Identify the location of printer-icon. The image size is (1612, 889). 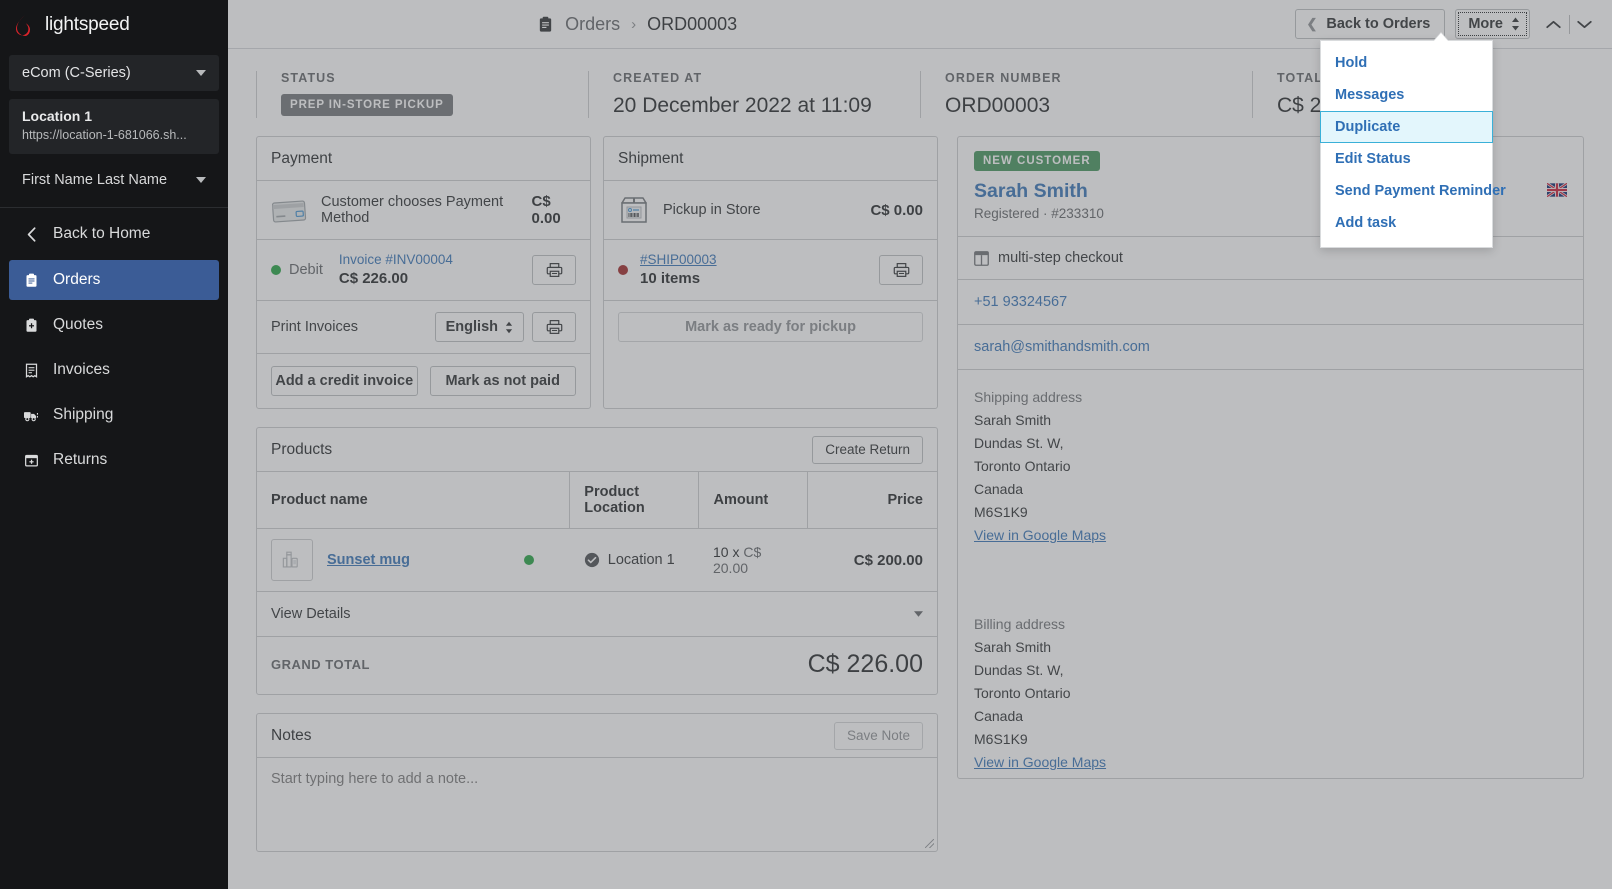
(554, 270).